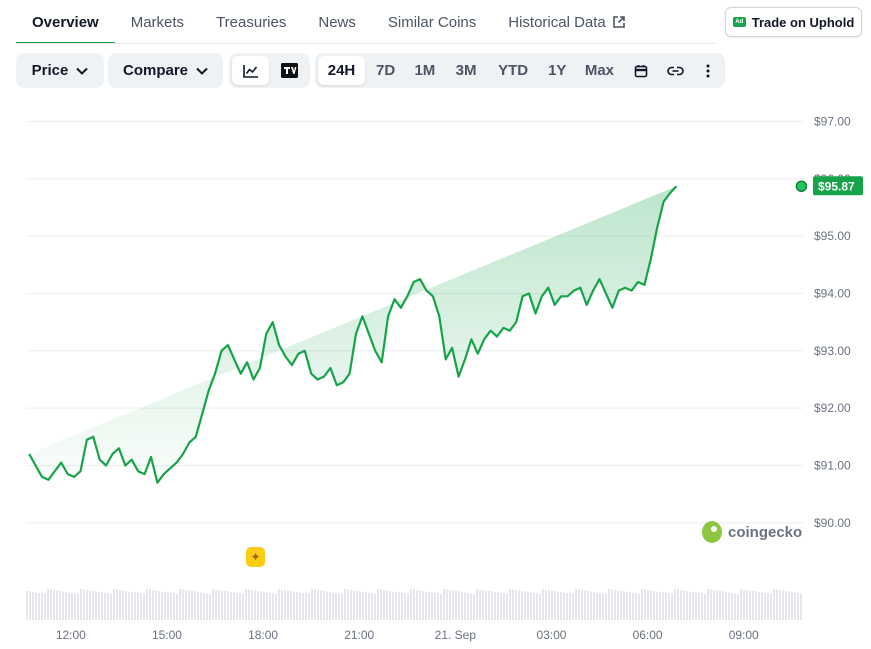 The image size is (871, 649). I want to click on range-label: Max, so click(599, 70).